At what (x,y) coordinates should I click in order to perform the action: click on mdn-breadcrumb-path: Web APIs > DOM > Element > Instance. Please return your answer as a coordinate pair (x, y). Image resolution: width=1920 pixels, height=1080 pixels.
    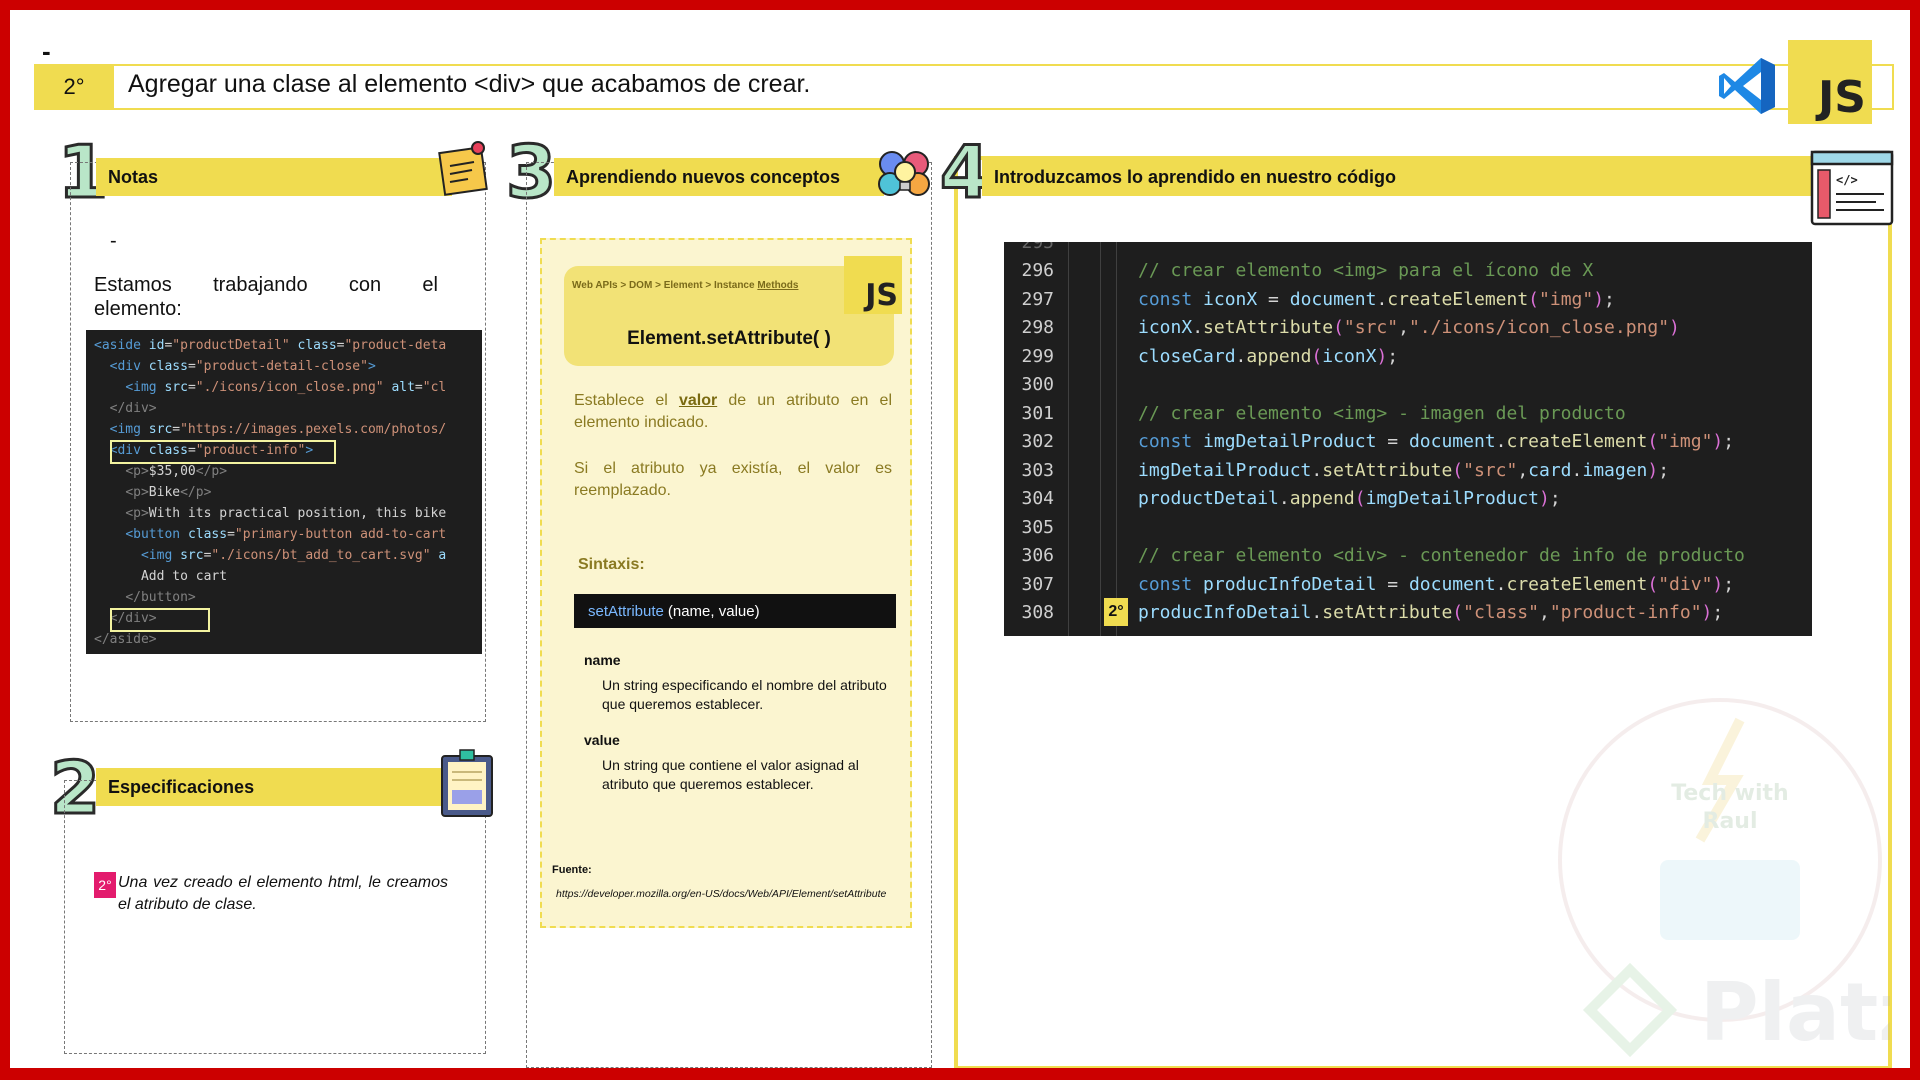
    Looking at the image, I should click on (665, 285).